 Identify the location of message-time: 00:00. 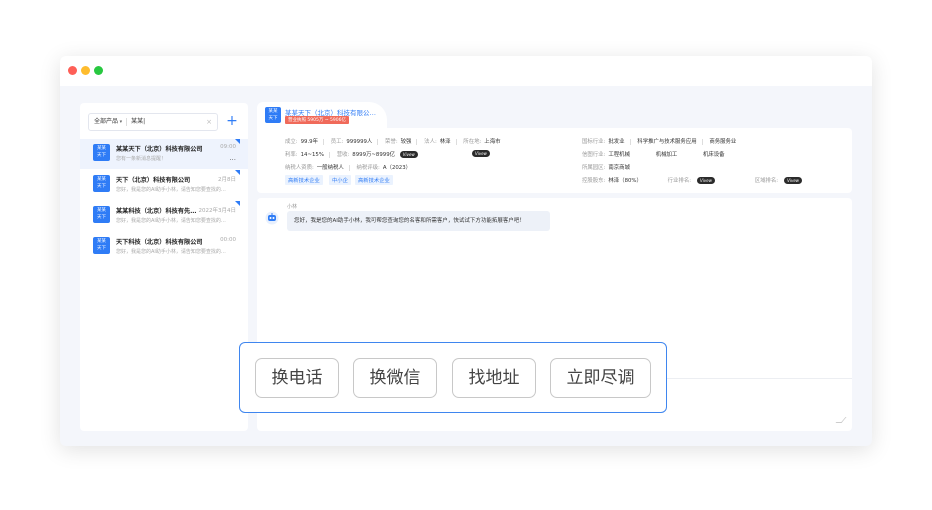
(228, 240).